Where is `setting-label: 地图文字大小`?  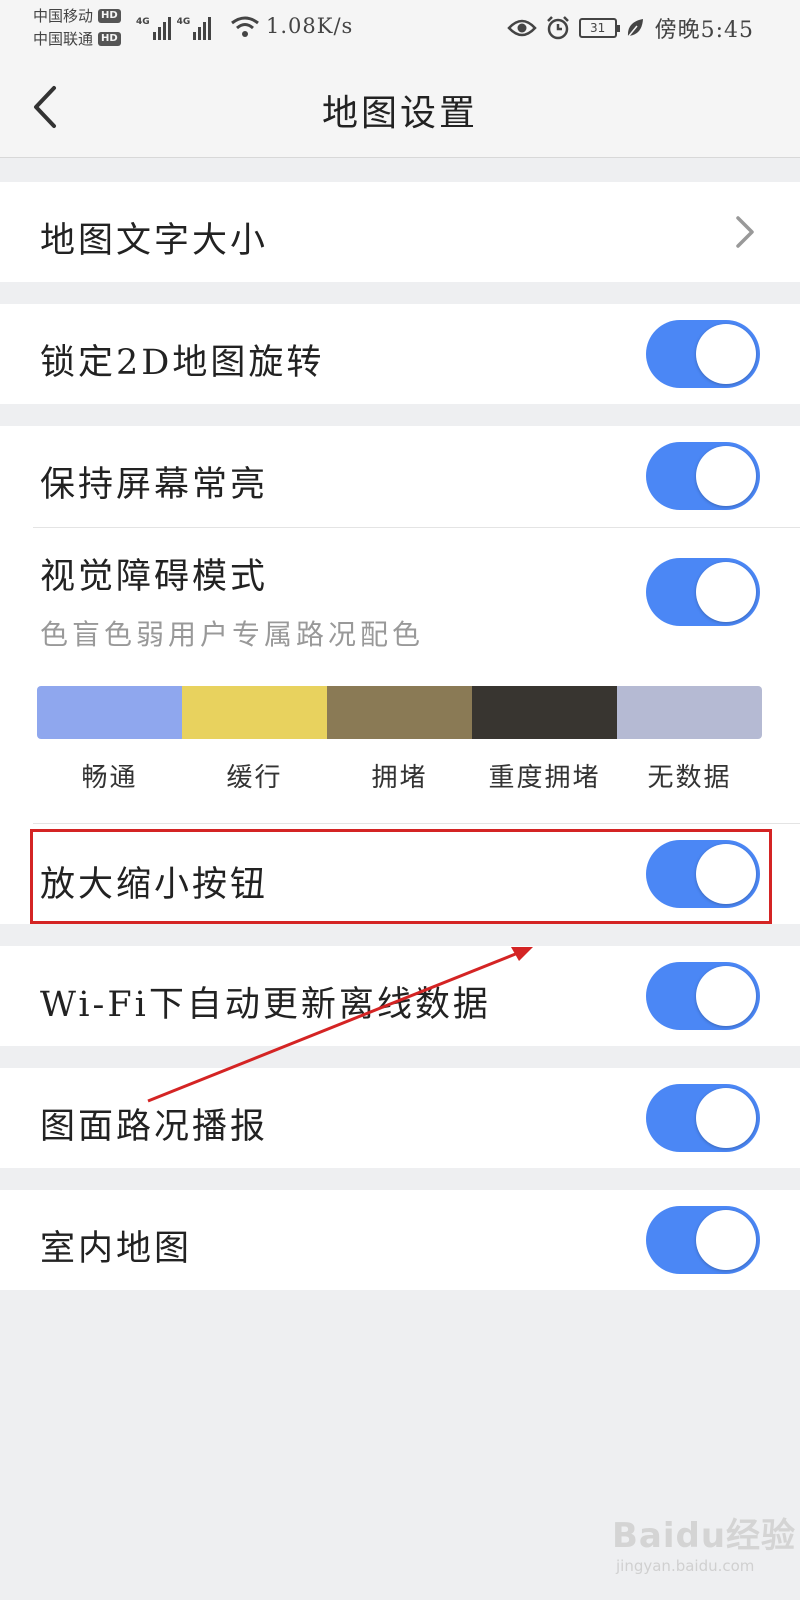
setting-label: 地图文字大小 is located at coordinates (154, 241).